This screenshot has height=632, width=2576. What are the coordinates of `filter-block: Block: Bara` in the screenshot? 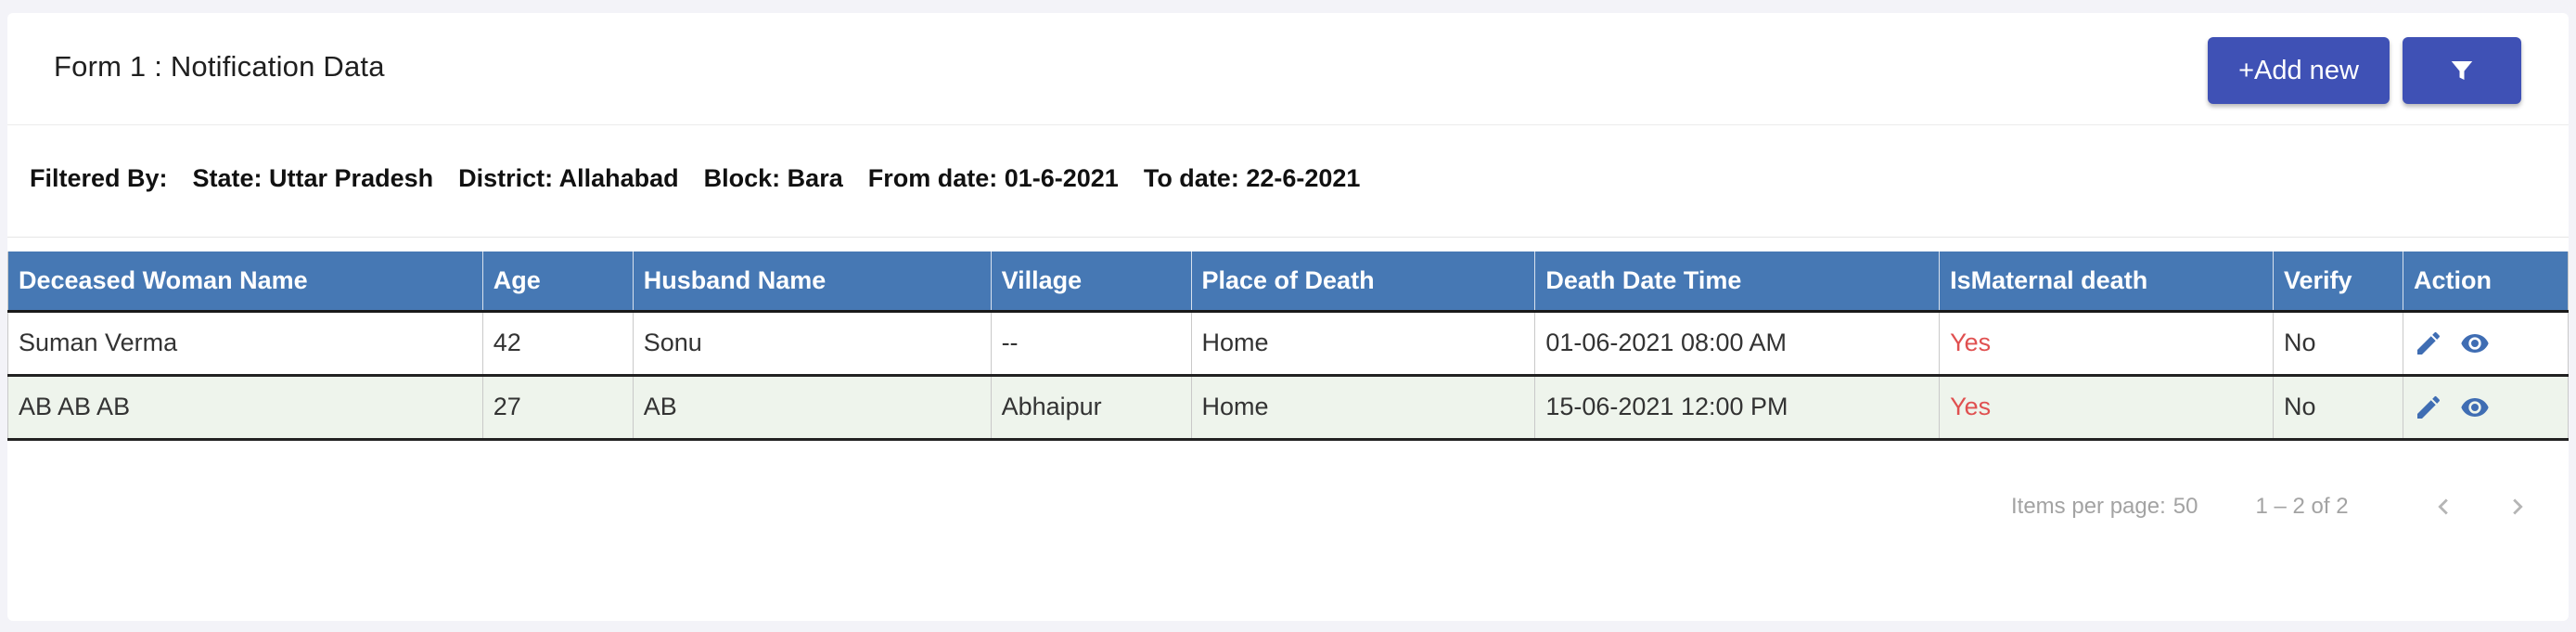 It's located at (773, 178).